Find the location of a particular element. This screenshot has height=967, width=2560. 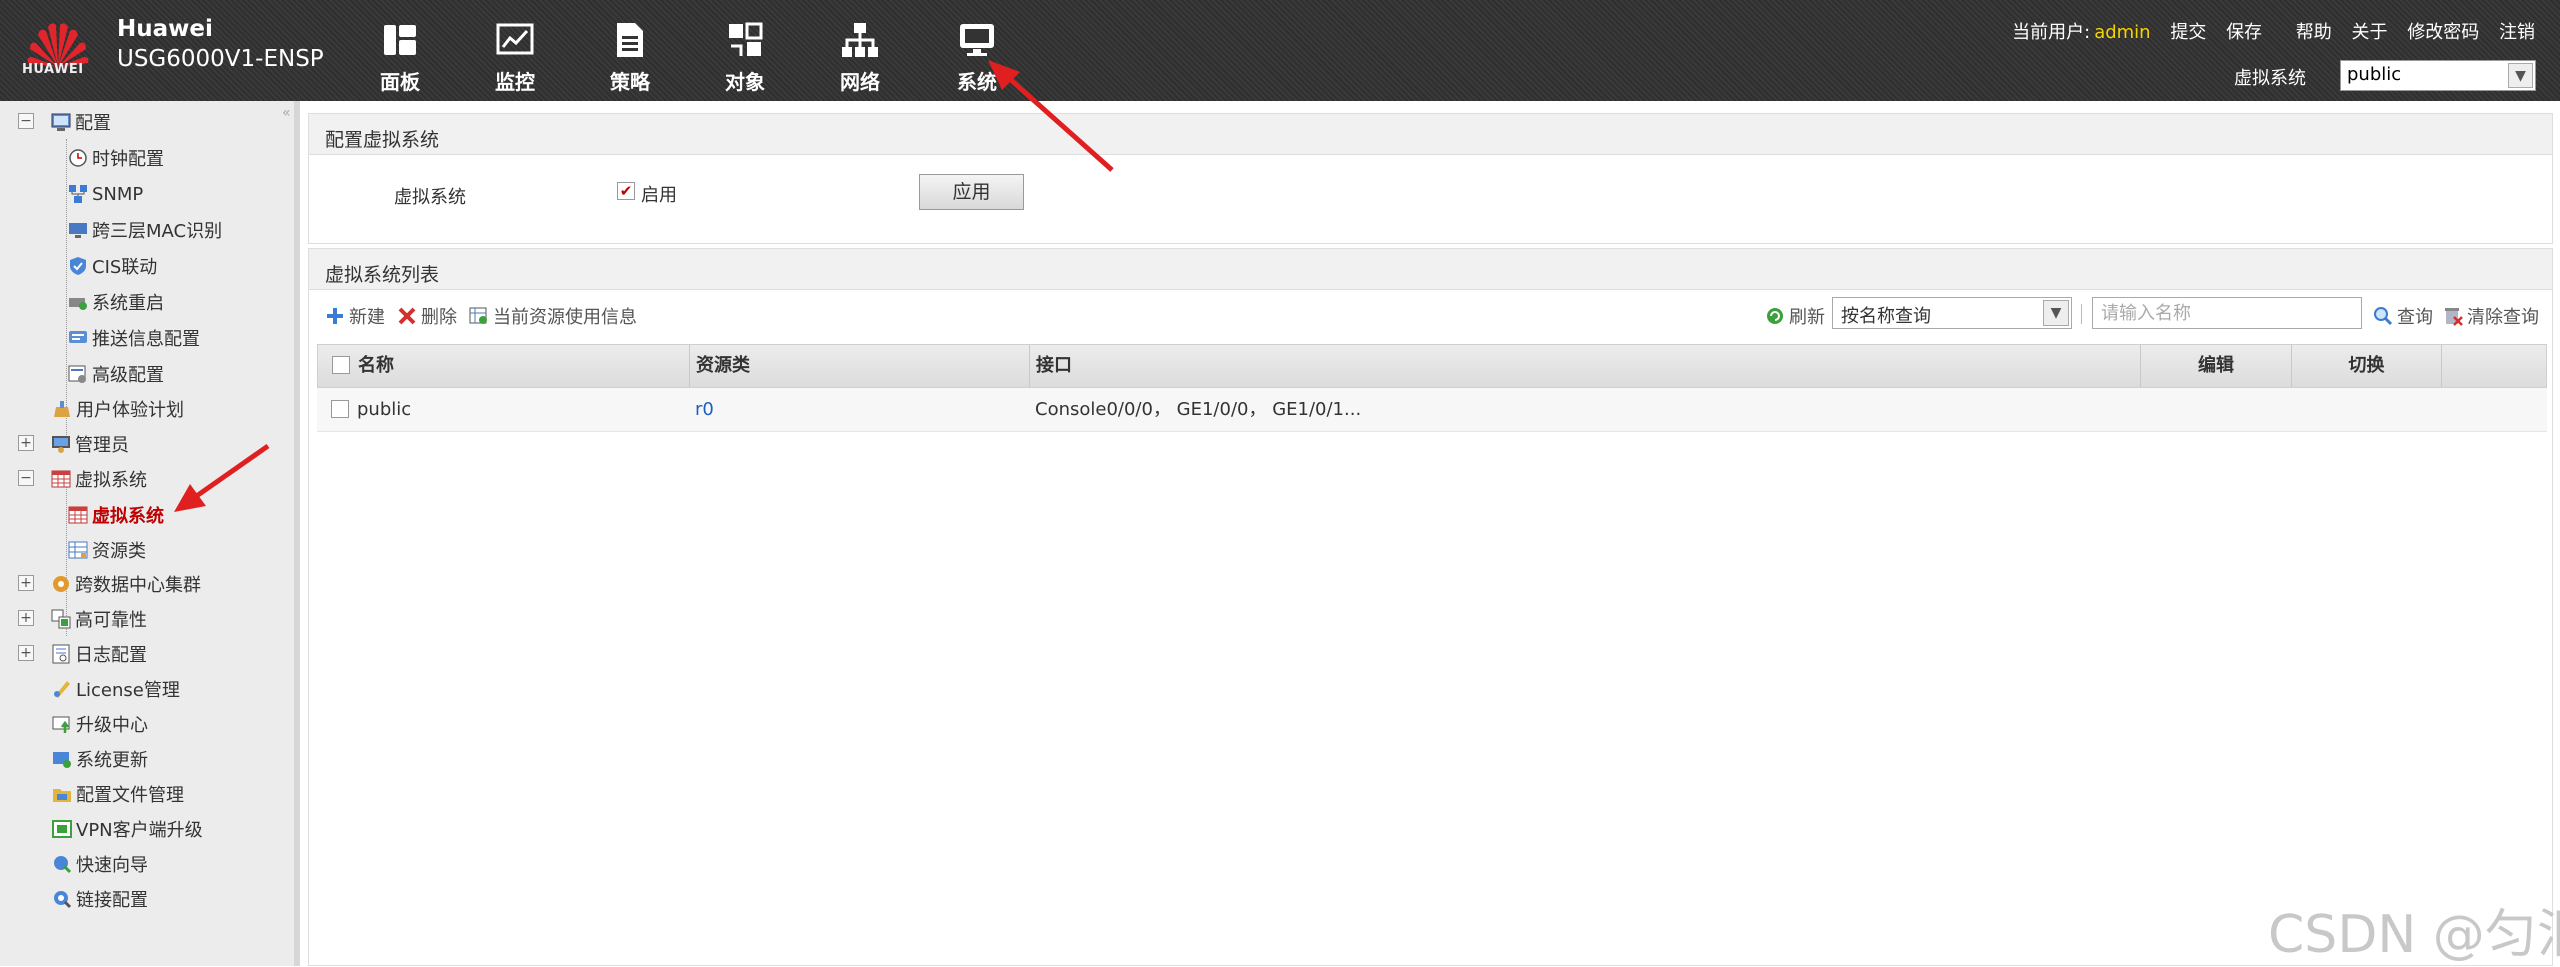

vsys-field-label: 虚拟系统 is located at coordinates (430, 197).